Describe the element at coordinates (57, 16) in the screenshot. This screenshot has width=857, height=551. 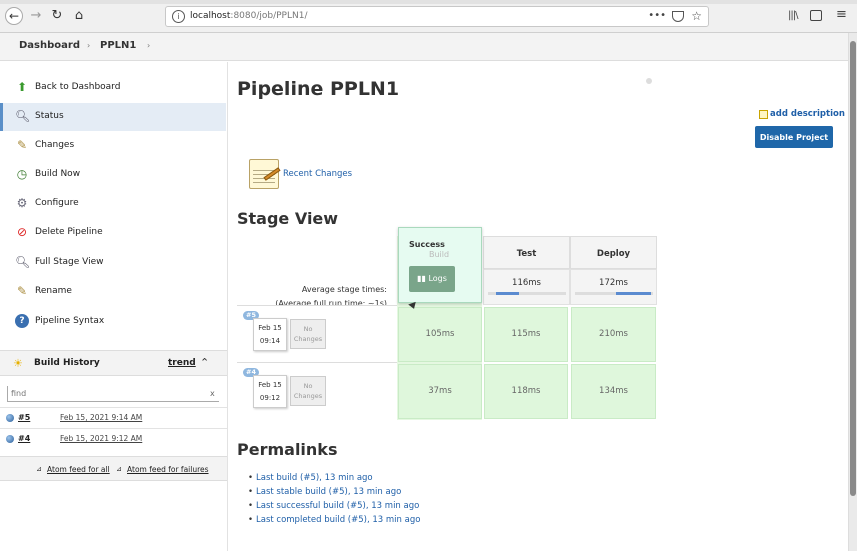
I see `reload-icon: ↻` at that location.